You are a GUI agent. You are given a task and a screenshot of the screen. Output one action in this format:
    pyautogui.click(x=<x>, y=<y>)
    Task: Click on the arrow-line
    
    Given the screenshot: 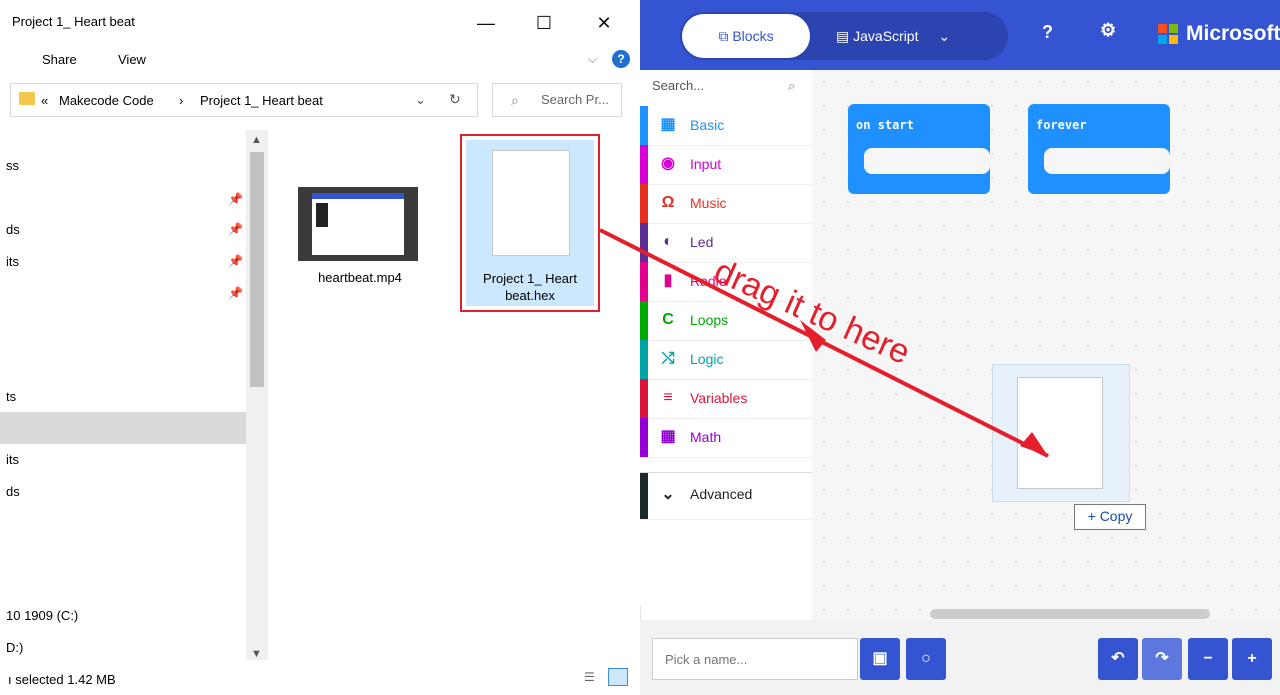 What is the action you would take?
    pyautogui.click(x=824, y=343)
    